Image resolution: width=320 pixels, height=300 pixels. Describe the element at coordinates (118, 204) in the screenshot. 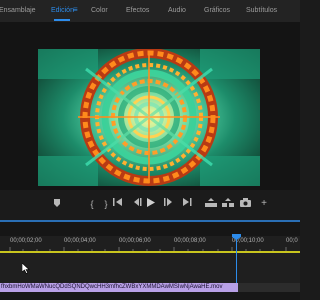

I see `go-to-in-icon` at that location.